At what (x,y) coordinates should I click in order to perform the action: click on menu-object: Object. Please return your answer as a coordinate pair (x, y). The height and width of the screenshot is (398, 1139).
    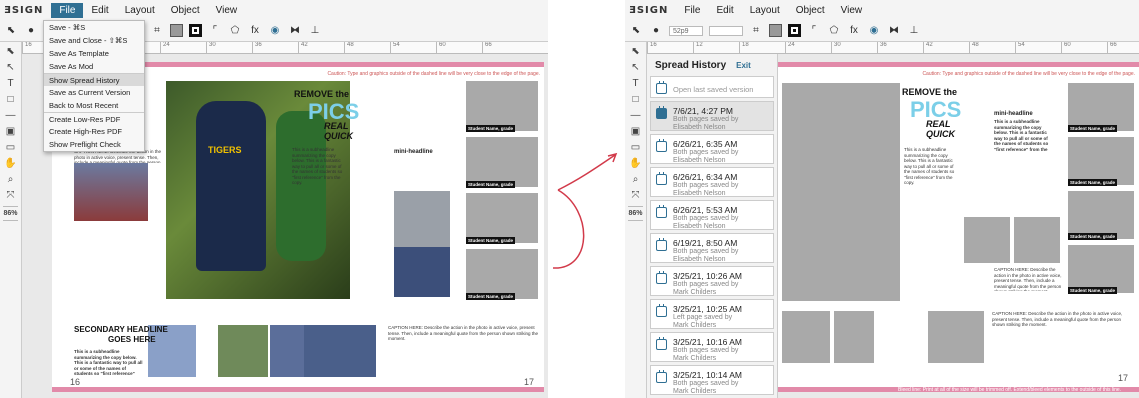
    Looking at the image, I should click on (185, 10).